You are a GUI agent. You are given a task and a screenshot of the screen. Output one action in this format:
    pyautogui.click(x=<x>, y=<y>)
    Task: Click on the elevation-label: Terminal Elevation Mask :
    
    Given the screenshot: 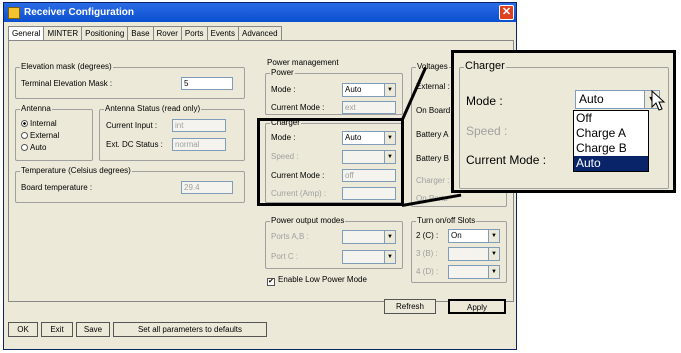 What is the action you would take?
    pyautogui.click(x=67, y=83)
    